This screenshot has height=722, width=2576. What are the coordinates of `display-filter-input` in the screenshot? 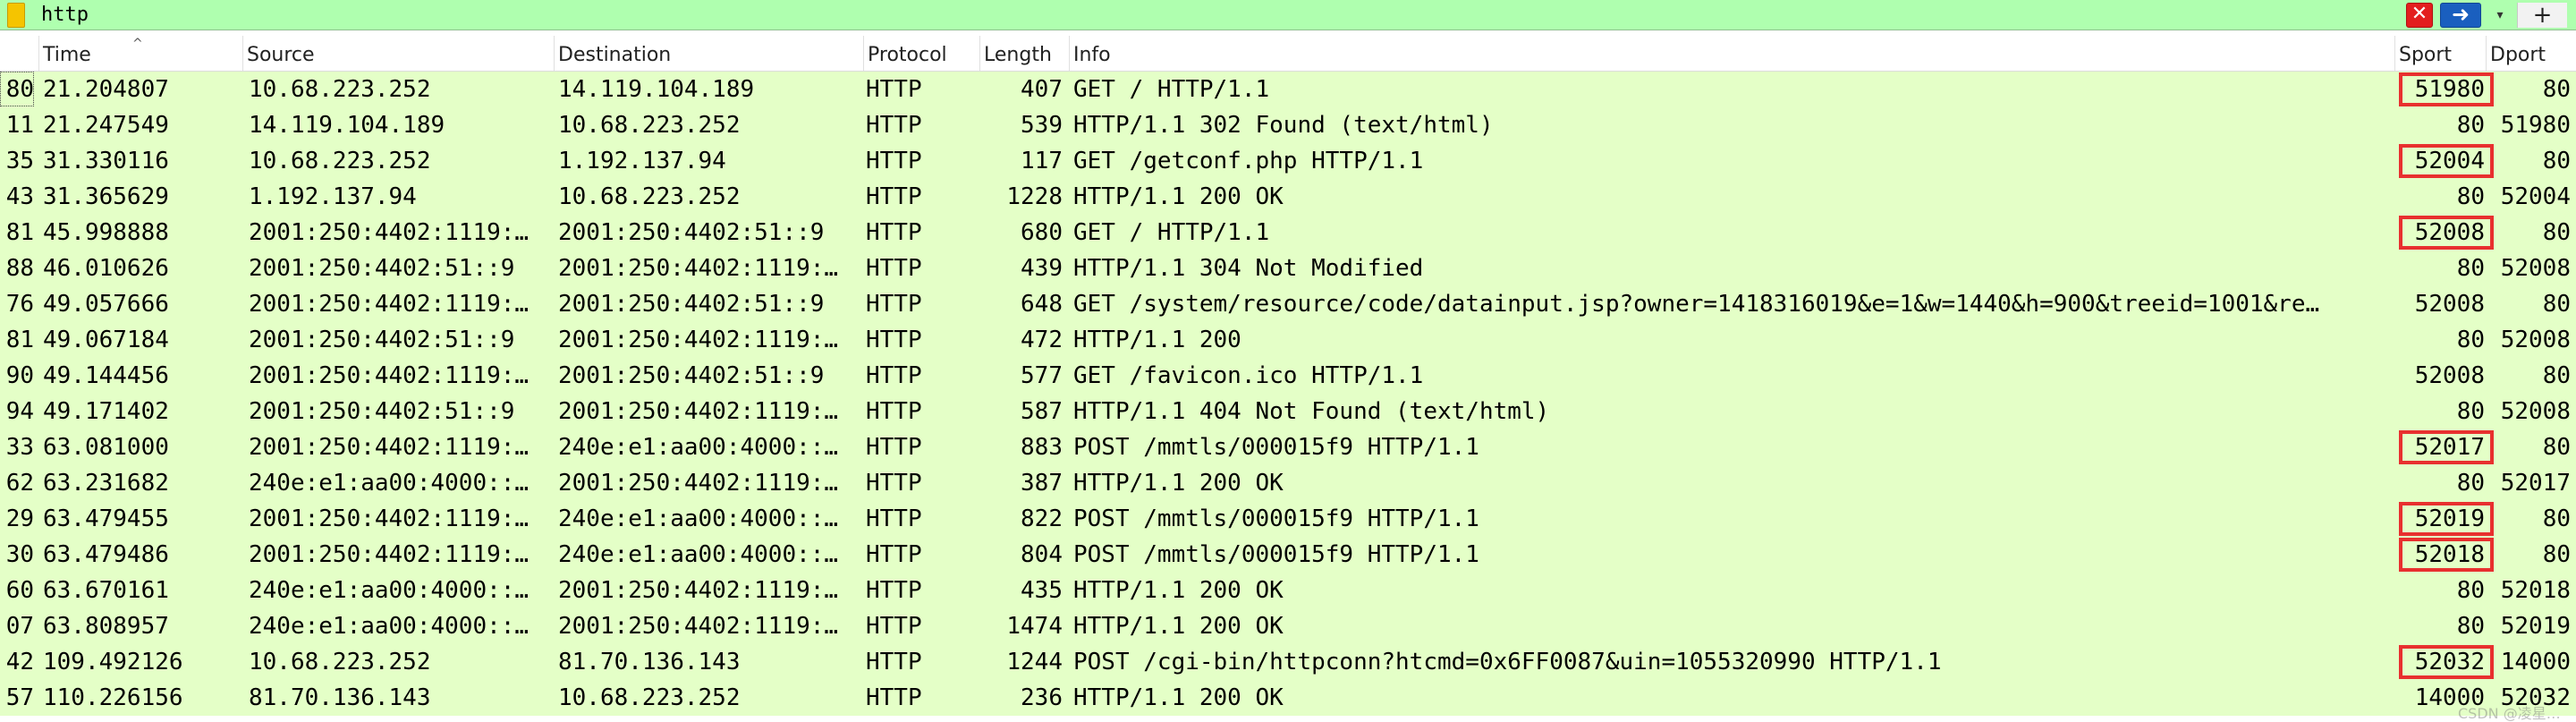 It's located at (1221, 16).